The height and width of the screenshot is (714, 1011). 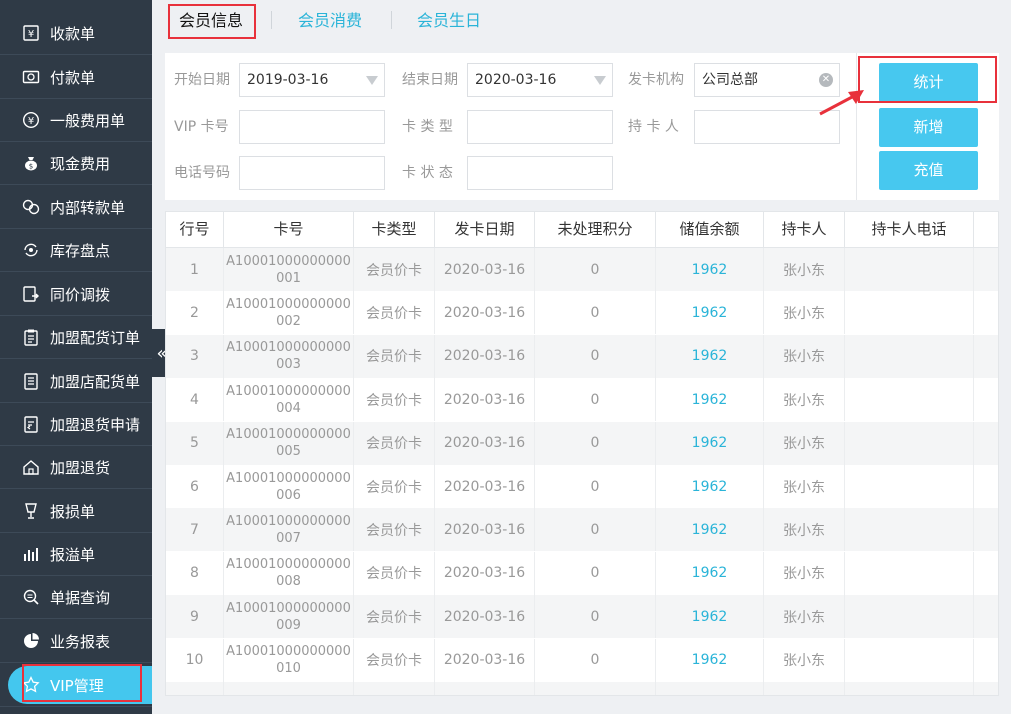 What do you see at coordinates (449, 21) in the screenshot?
I see `tab-member-birthday: 会员生日` at bounding box center [449, 21].